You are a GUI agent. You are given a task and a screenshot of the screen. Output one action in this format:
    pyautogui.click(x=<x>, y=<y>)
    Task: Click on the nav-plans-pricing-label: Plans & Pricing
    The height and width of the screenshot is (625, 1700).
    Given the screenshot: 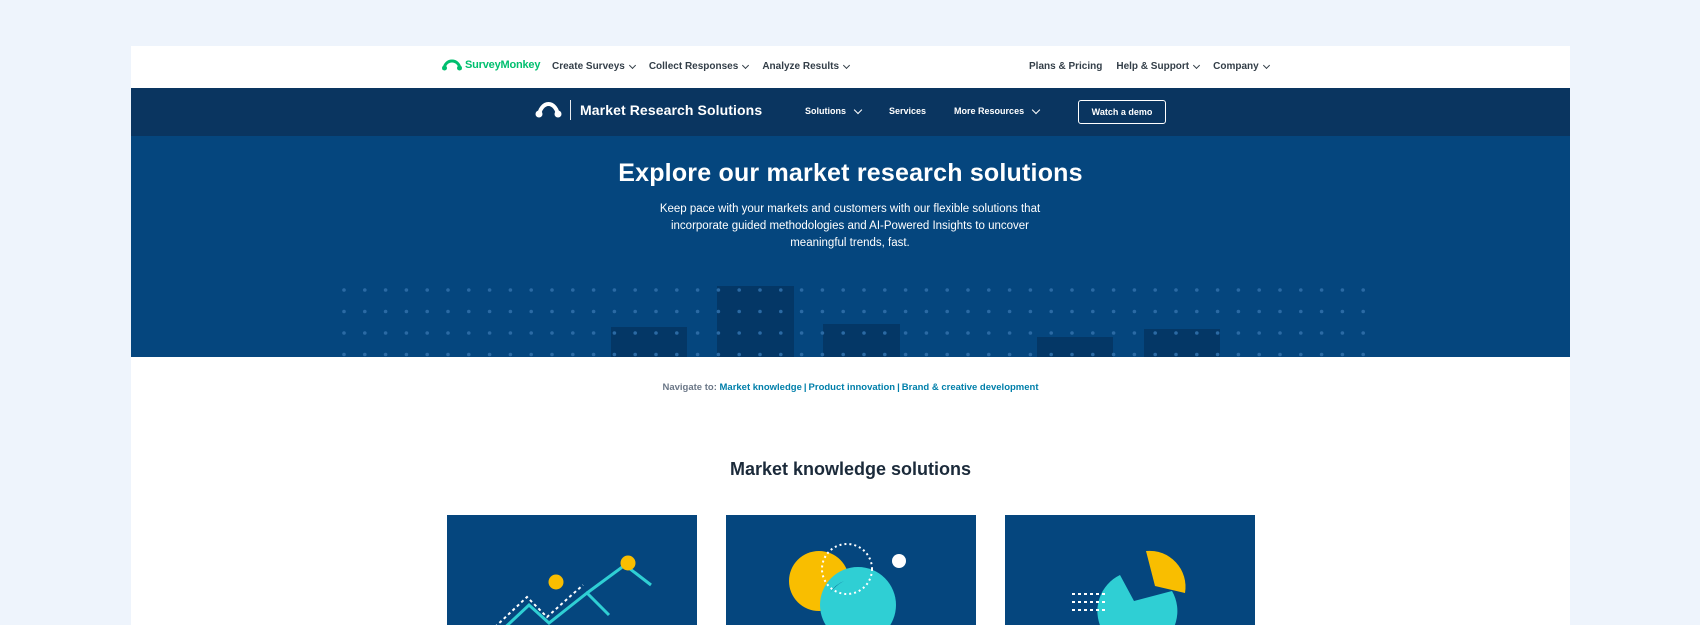 What is the action you would take?
    pyautogui.click(x=1066, y=66)
    